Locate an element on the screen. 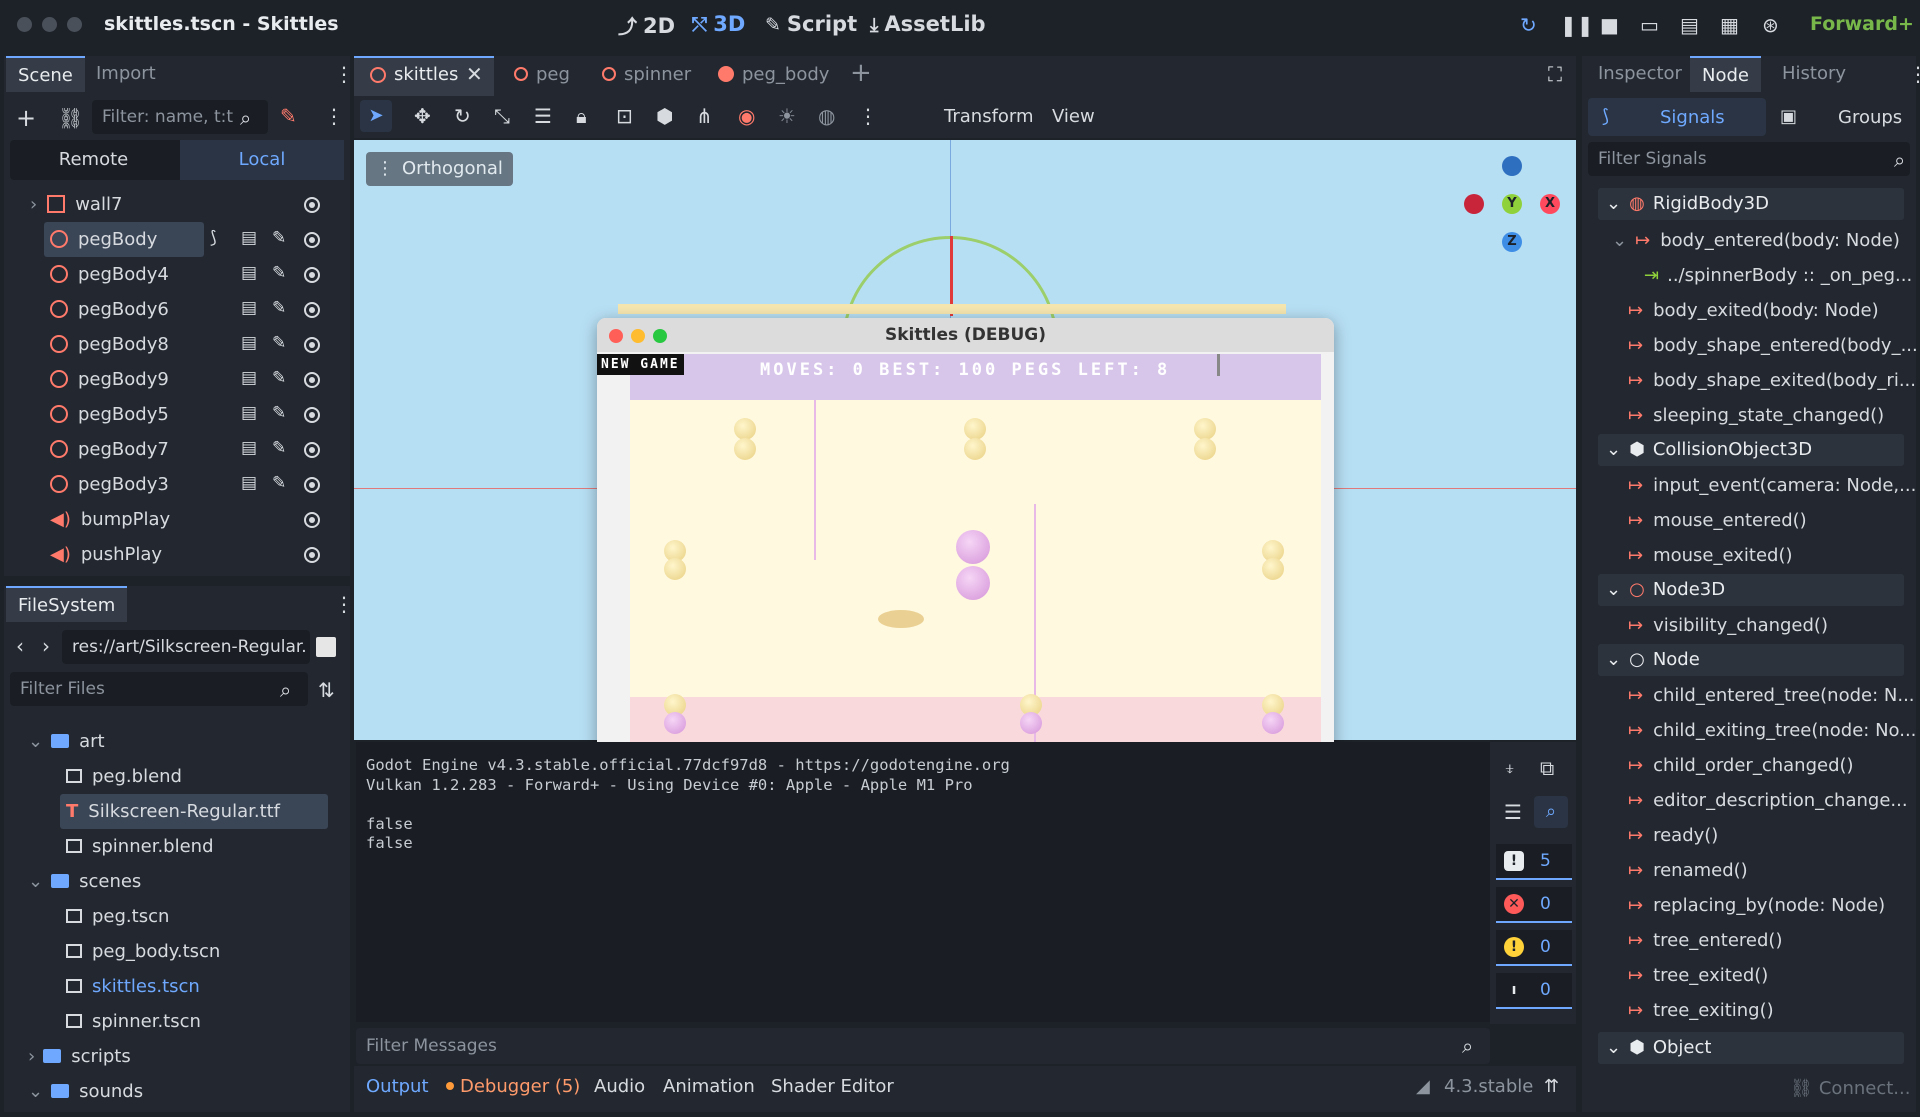  play-scene-icon: ▤ is located at coordinates (1689, 25).